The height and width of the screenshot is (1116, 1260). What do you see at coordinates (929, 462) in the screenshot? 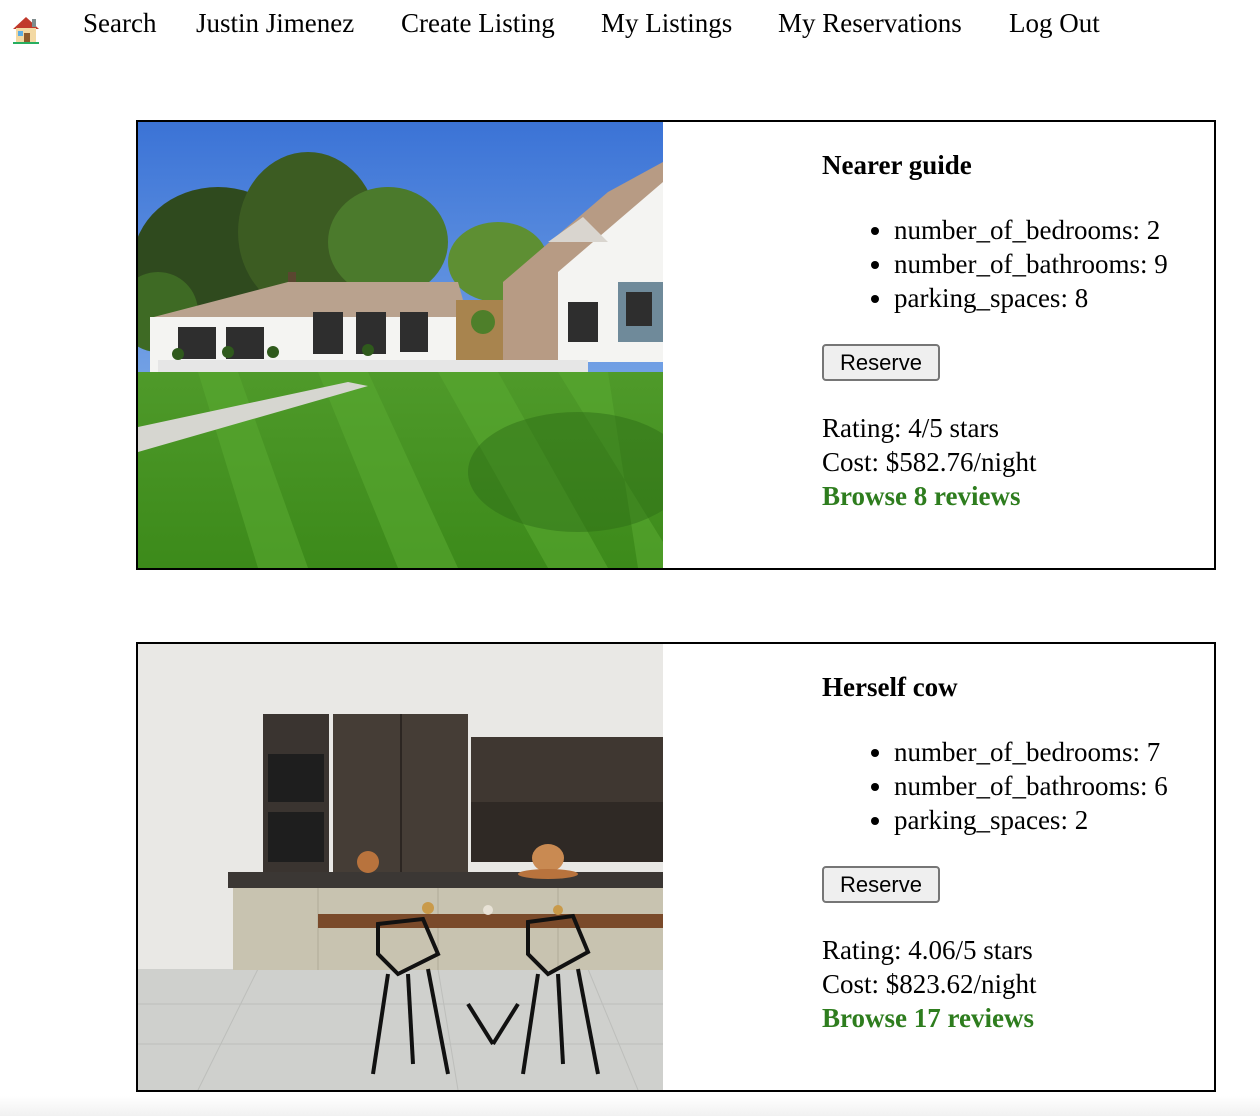
I see `listing-cost: Cost: $582.76/night` at bounding box center [929, 462].